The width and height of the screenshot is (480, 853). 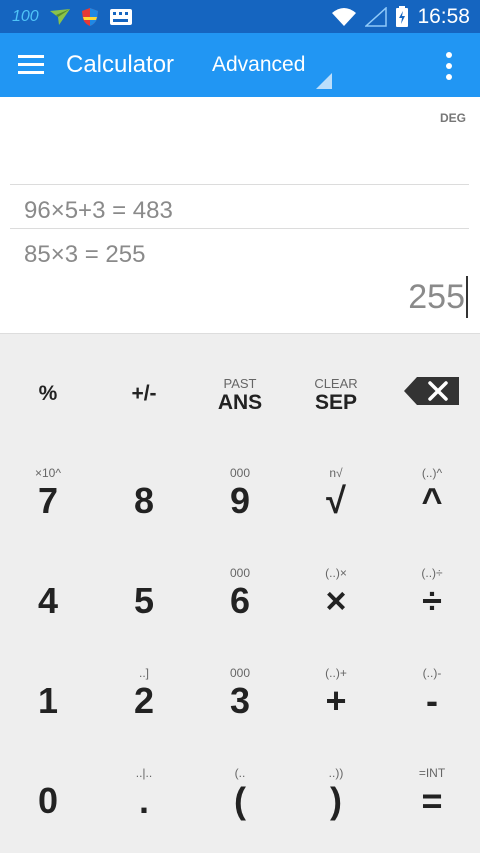 What do you see at coordinates (432, 800) in the screenshot?
I see `key-label: =` at bounding box center [432, 800].